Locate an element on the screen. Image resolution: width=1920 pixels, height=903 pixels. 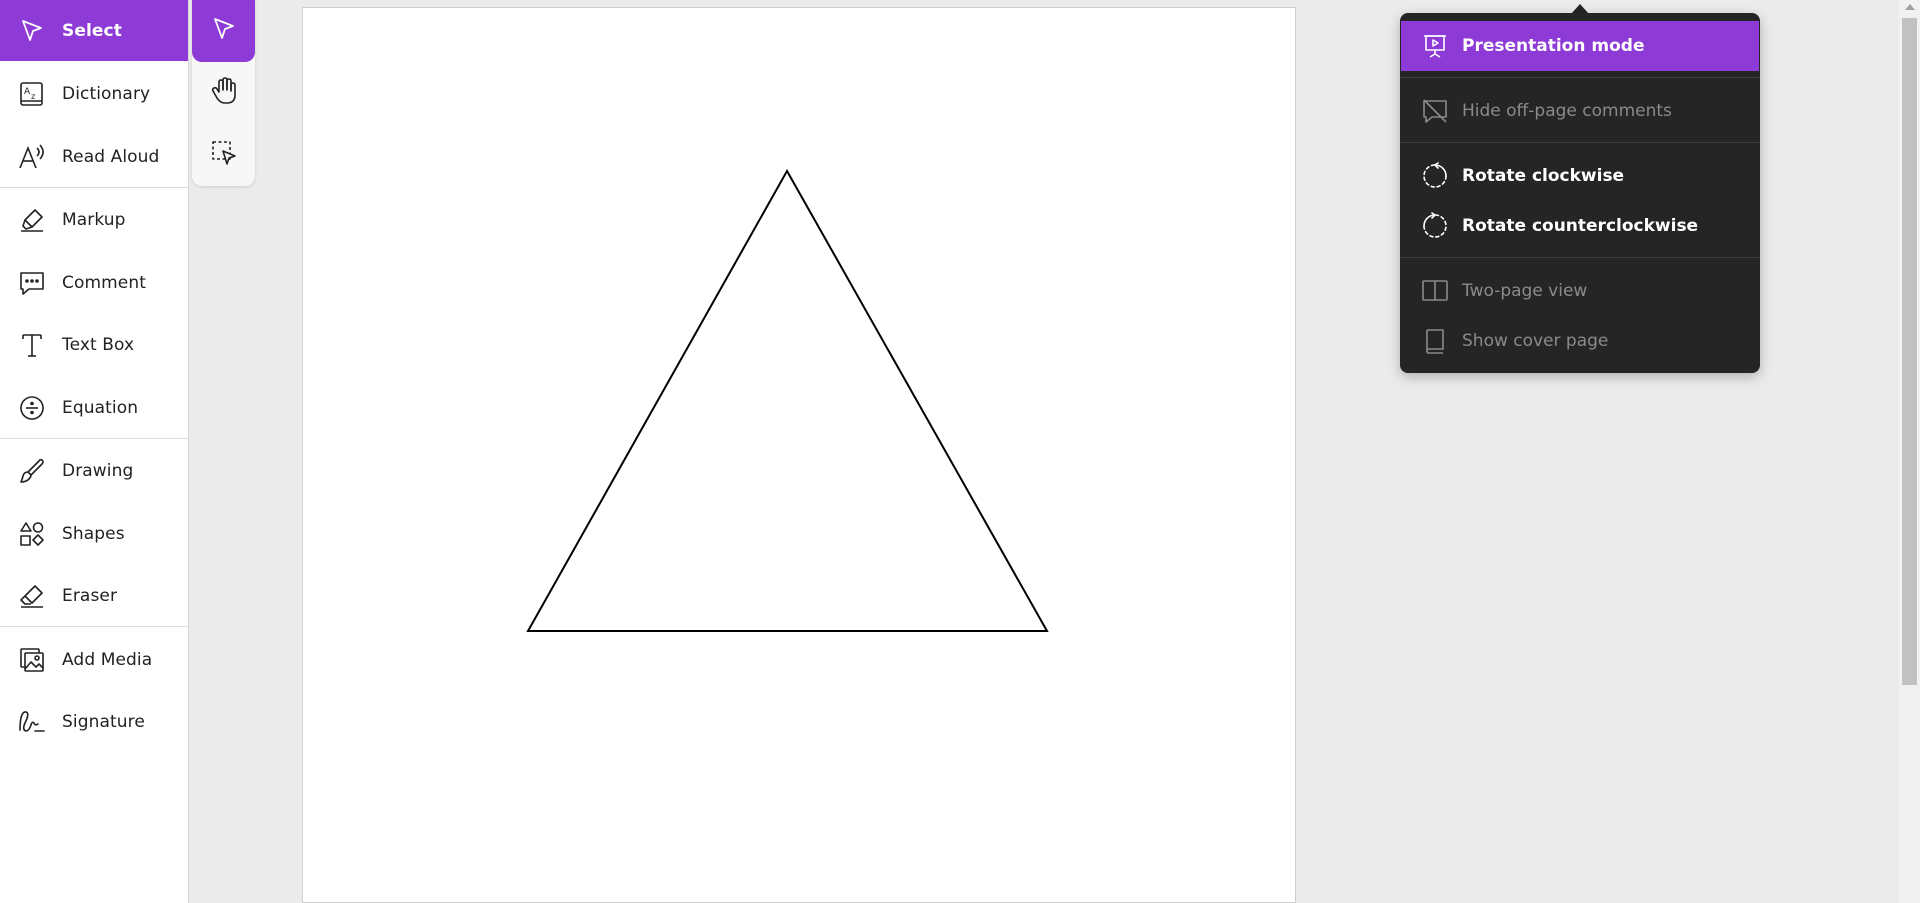
sidebar-item-drawing: Drawing is located at coordinates (94, 470).